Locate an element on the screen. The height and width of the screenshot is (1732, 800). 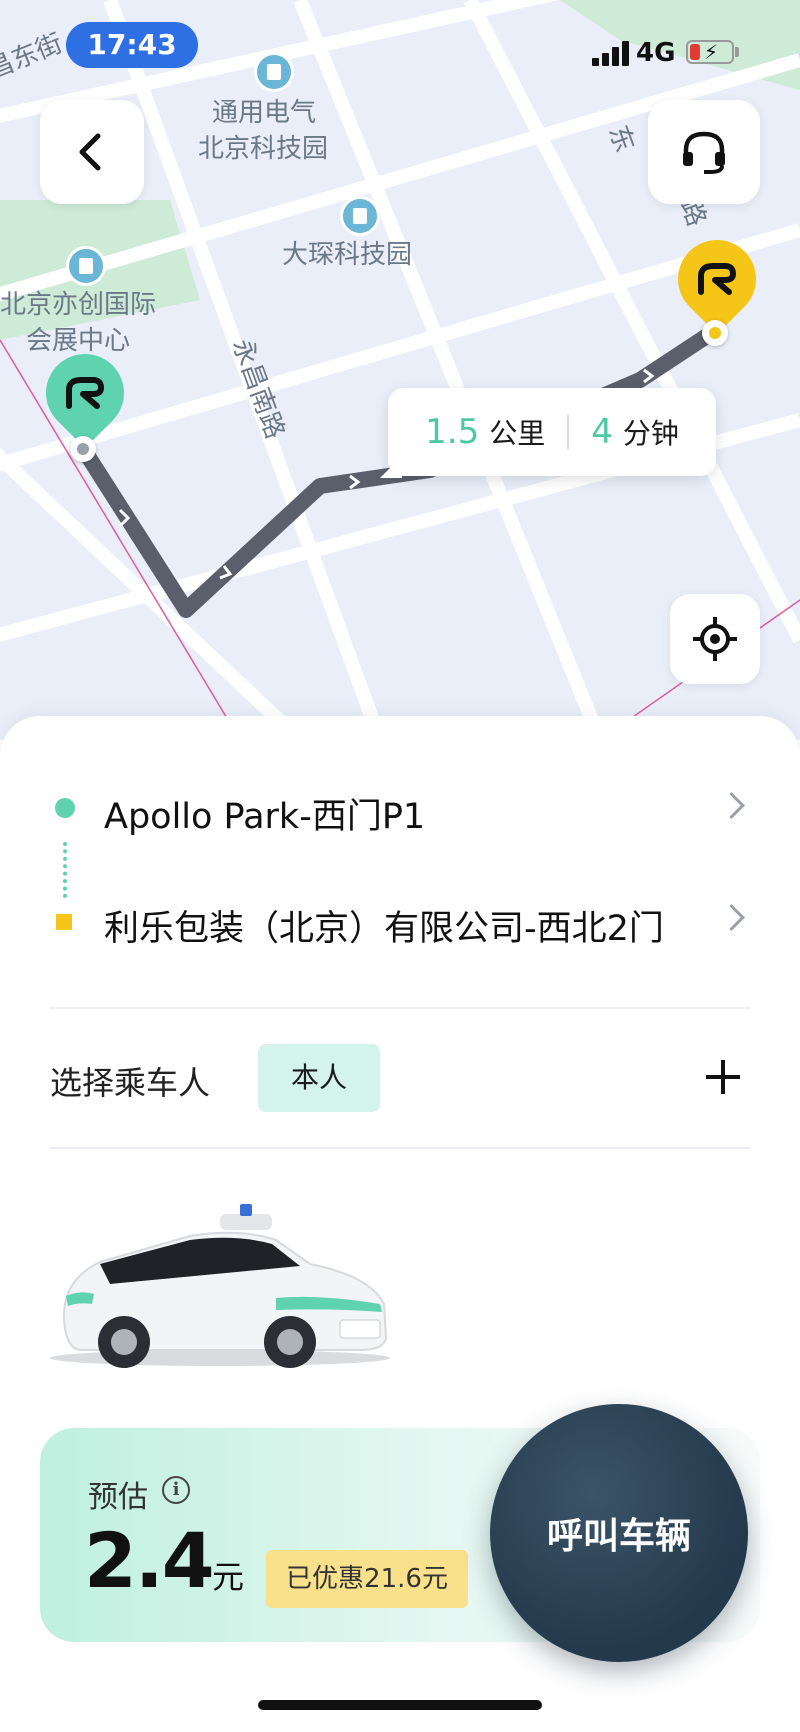
origin-row: Apollo Park-西门P1 is located at coordinates (400, 811).